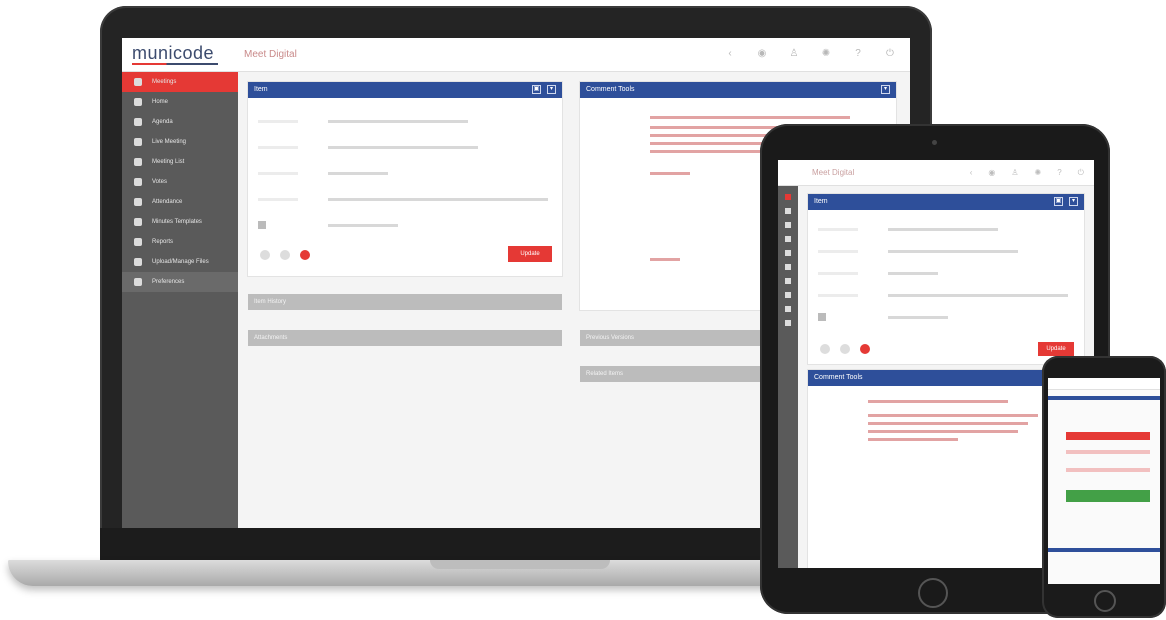 The height and width of the screenshot is (620, 1166). Describe the element at coordinates (163, 242) in the screenshot. I see `sidebar-item-label: Reports` at that location.